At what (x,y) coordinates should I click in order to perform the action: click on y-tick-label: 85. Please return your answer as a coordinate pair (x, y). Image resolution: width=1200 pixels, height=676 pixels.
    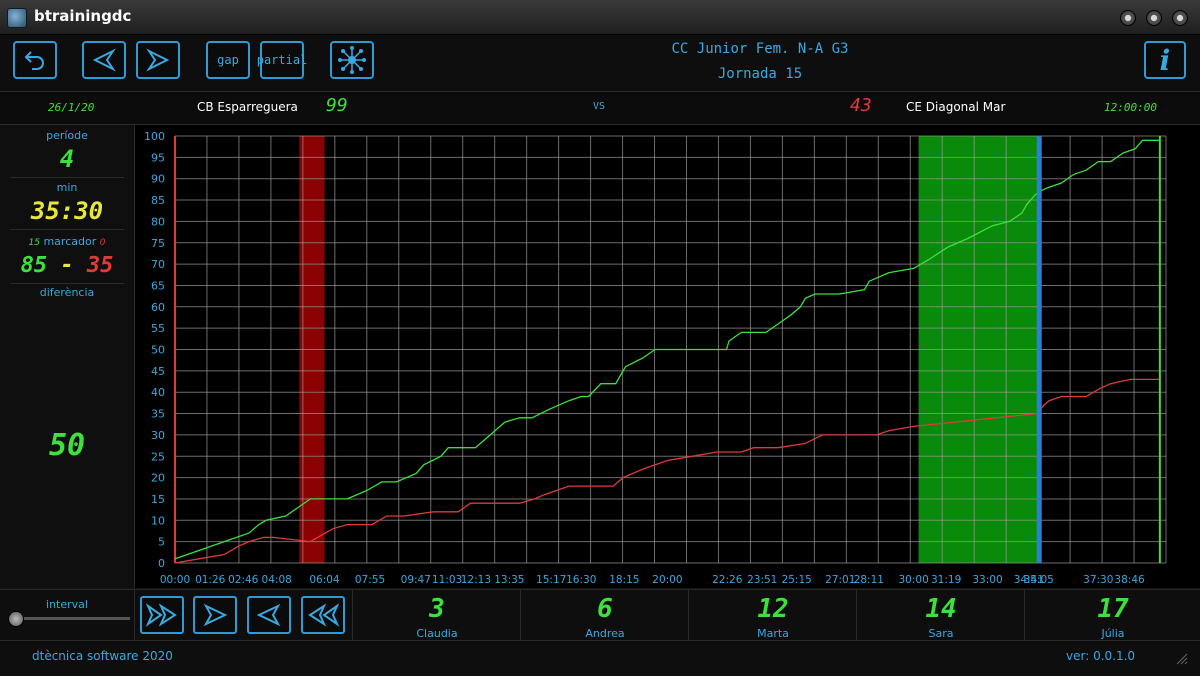
    Looking at the image, I should click on (158, 200).